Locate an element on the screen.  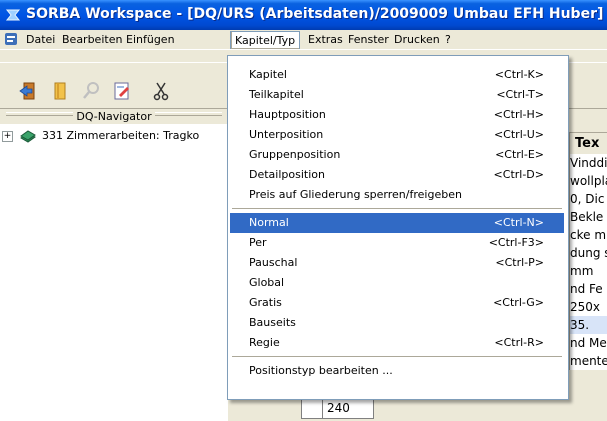
menu-item-label: Preis auf Gliederung sperren/freigeben is located at coordinates (355, 194).